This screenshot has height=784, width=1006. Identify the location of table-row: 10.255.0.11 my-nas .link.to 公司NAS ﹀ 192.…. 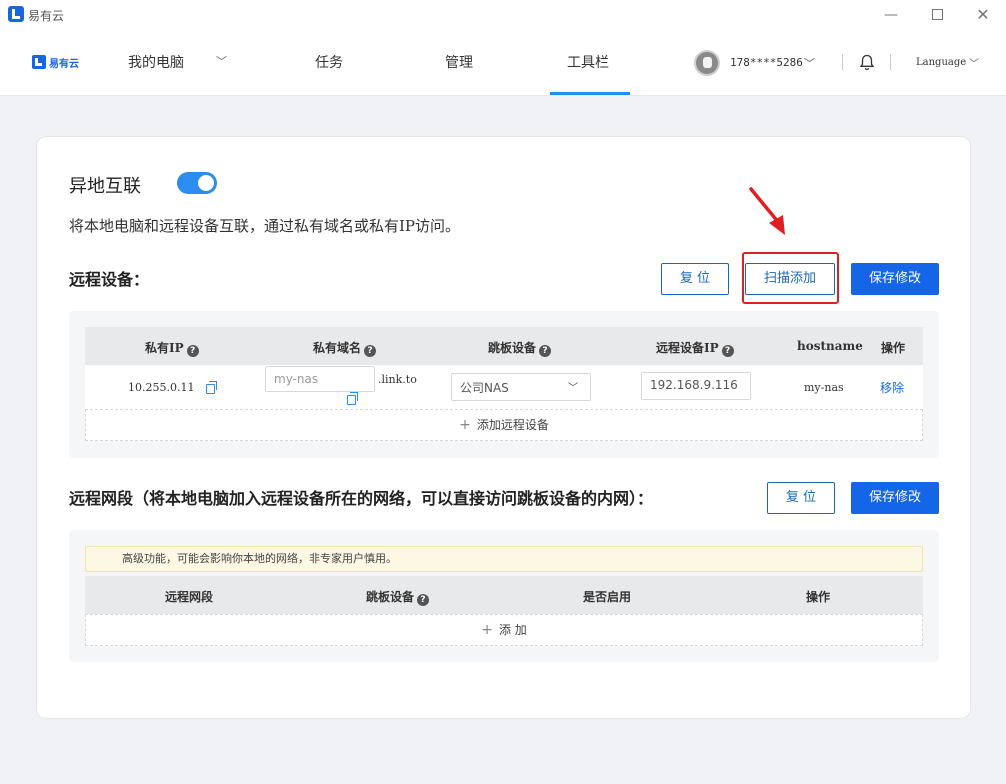
(504, 387).